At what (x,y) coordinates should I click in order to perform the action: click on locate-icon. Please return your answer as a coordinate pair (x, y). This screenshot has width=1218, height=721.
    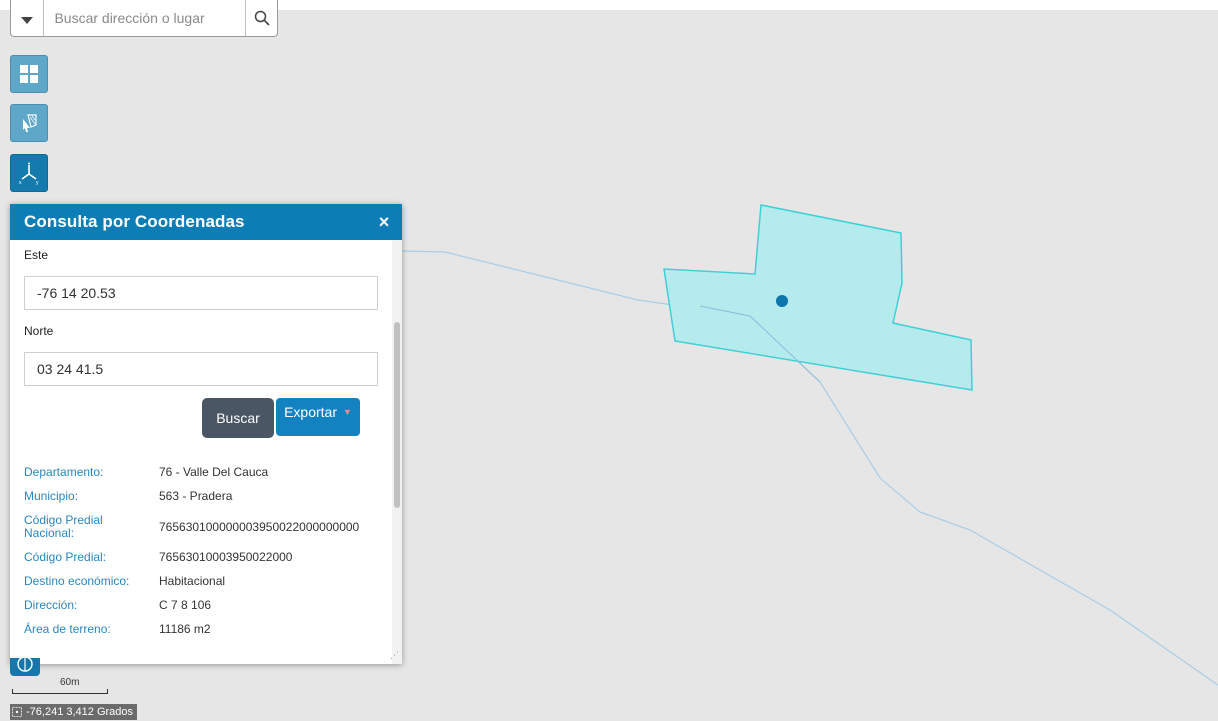
    Looking at the image, I should click on (25, 664).